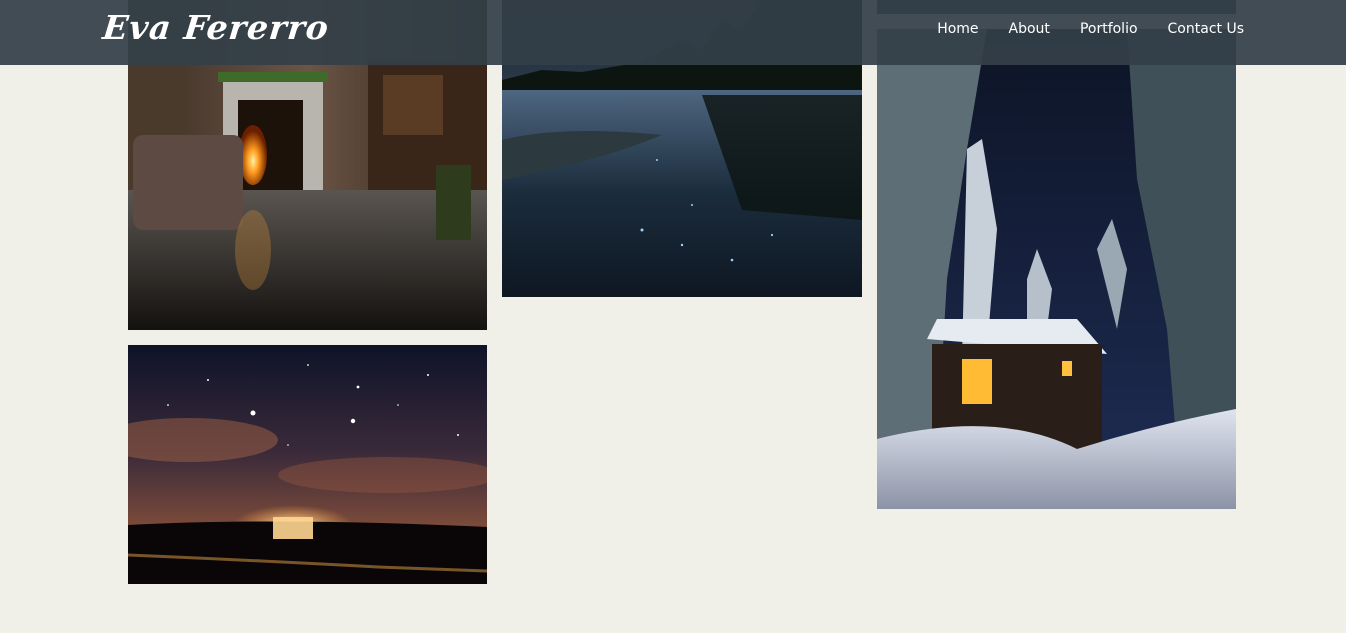 Image resolution: width=1346 pixels, height=633 pixels. I want to click on starry-night-sky-photo, so click(307, 464).